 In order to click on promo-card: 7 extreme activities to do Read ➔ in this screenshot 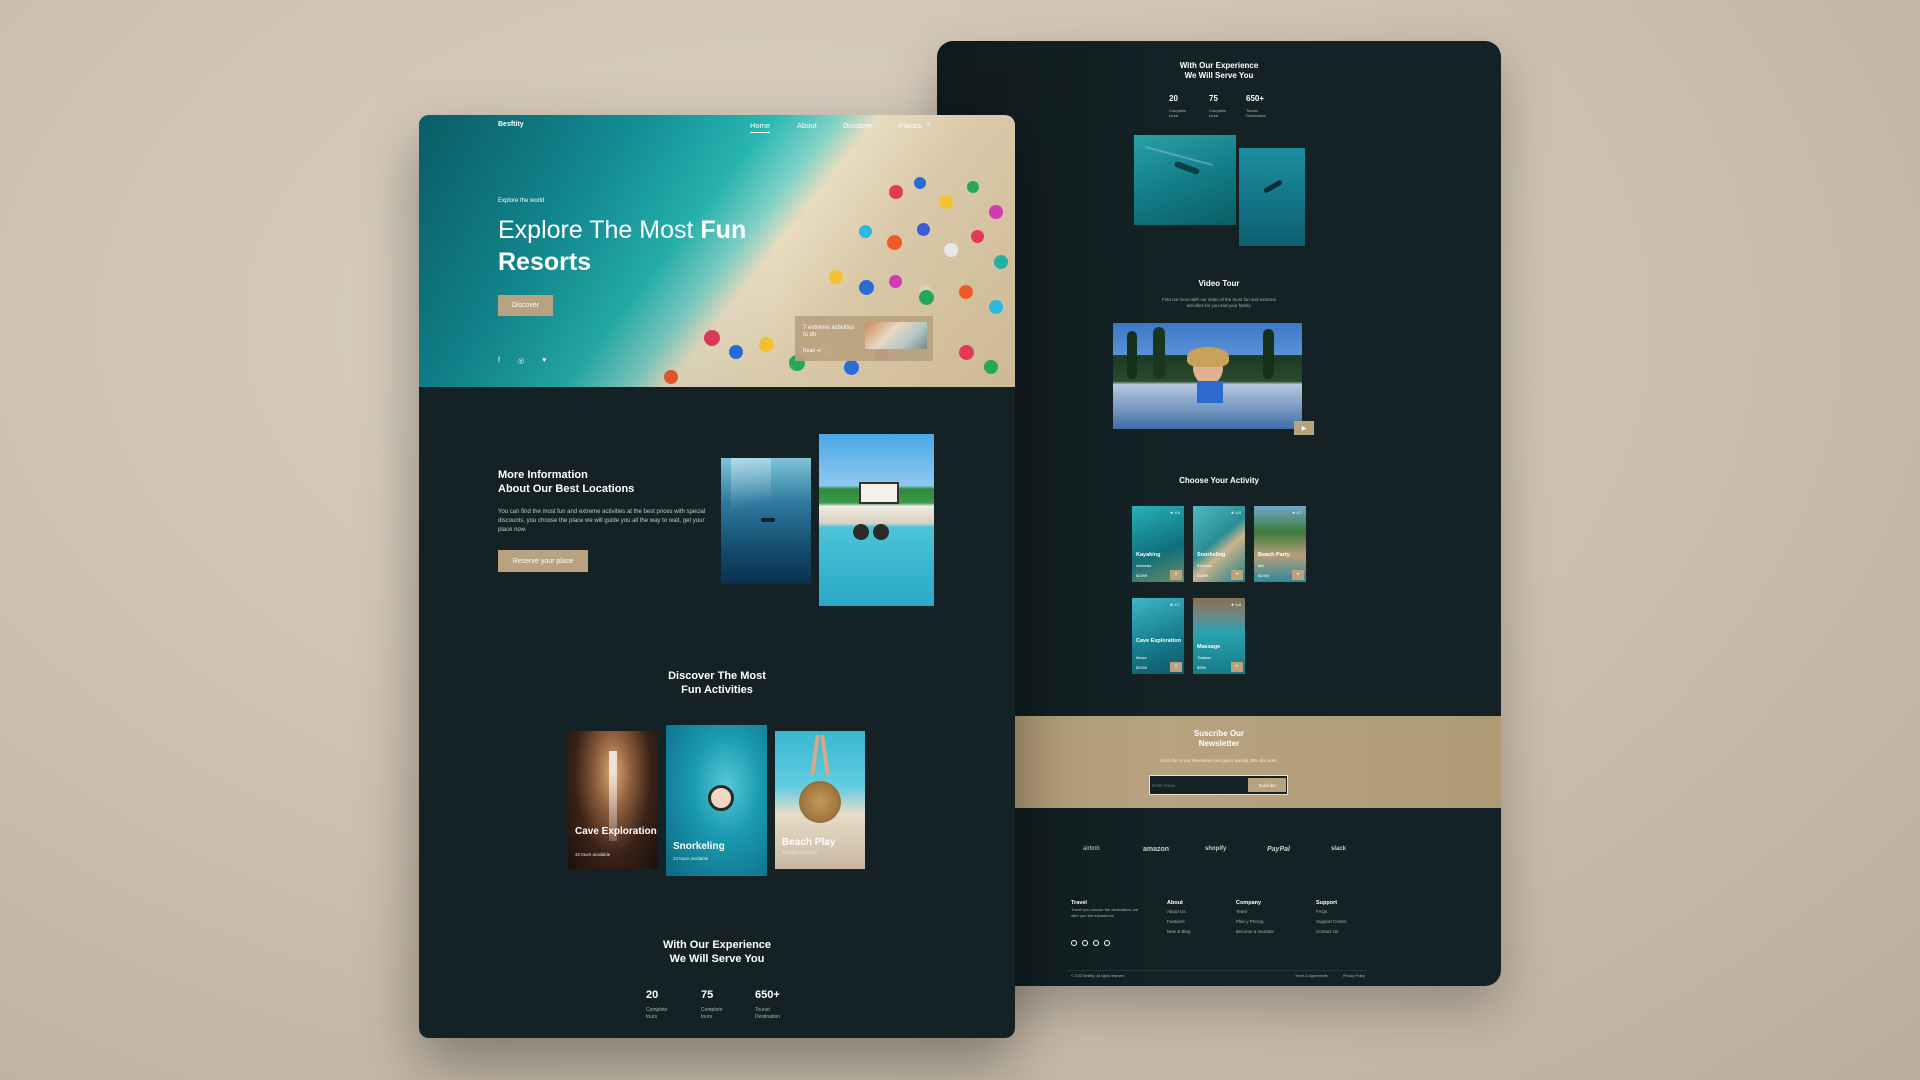, I will do `click(864, 338)`.